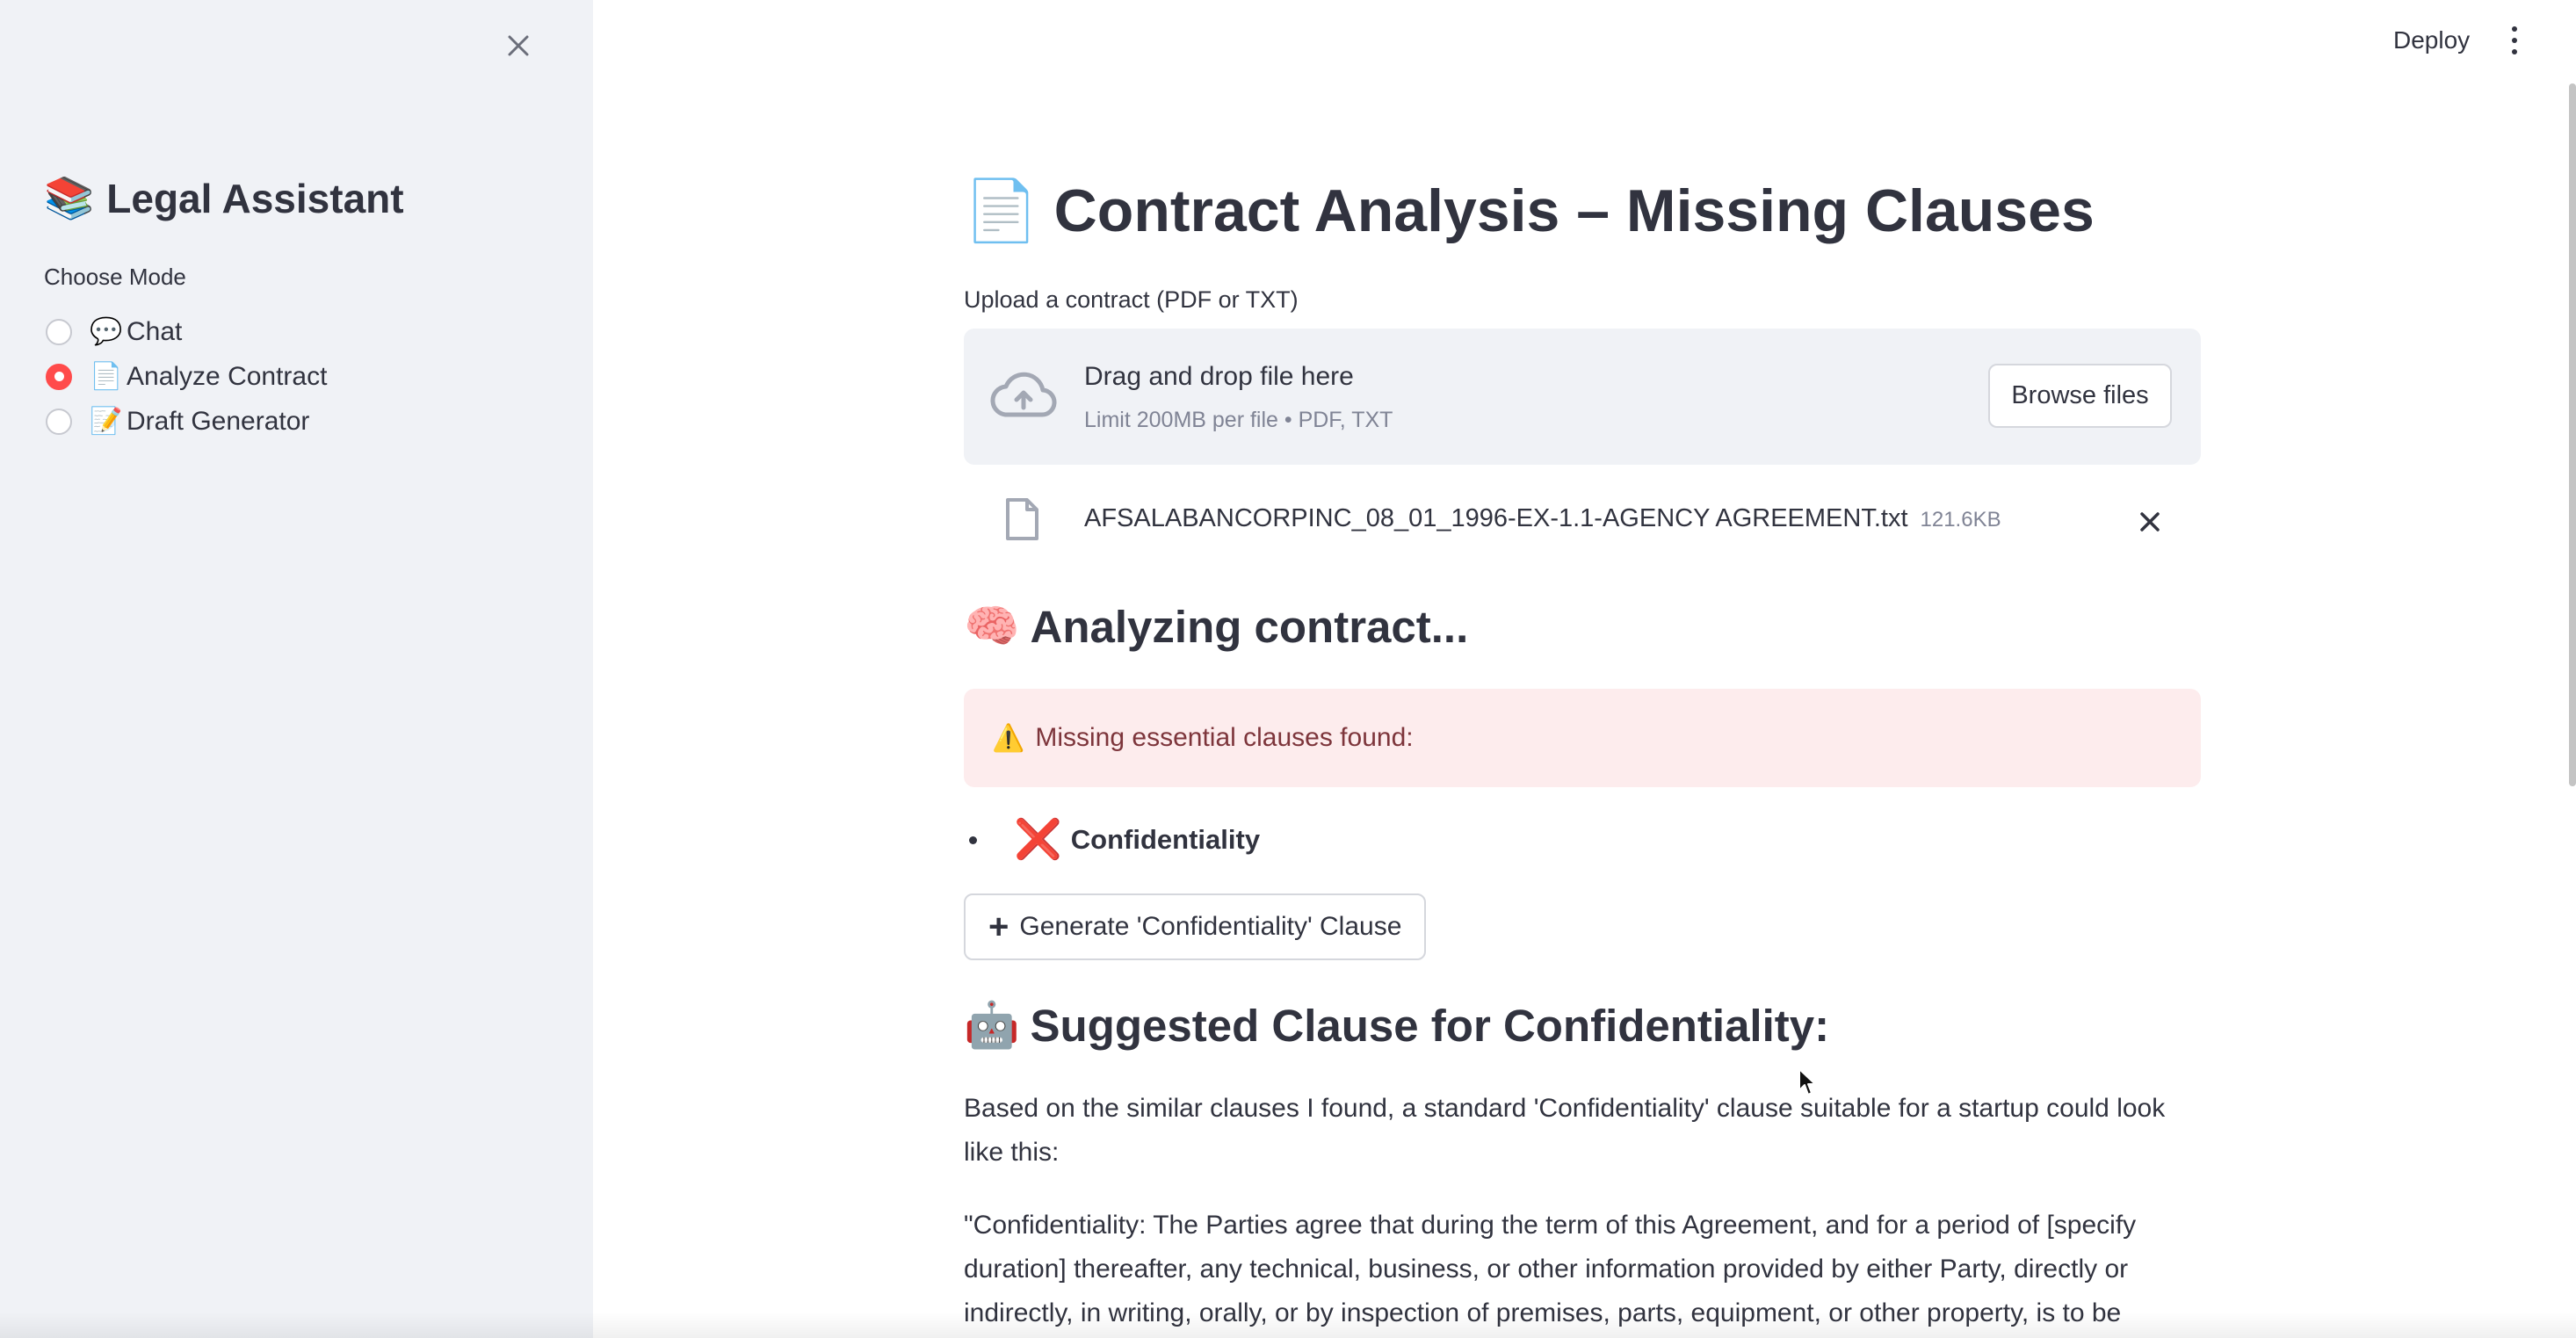 The width and height of the screenshot is (2576, 1338). I want to click on mode-option-label: Chat, so click(155, 331).